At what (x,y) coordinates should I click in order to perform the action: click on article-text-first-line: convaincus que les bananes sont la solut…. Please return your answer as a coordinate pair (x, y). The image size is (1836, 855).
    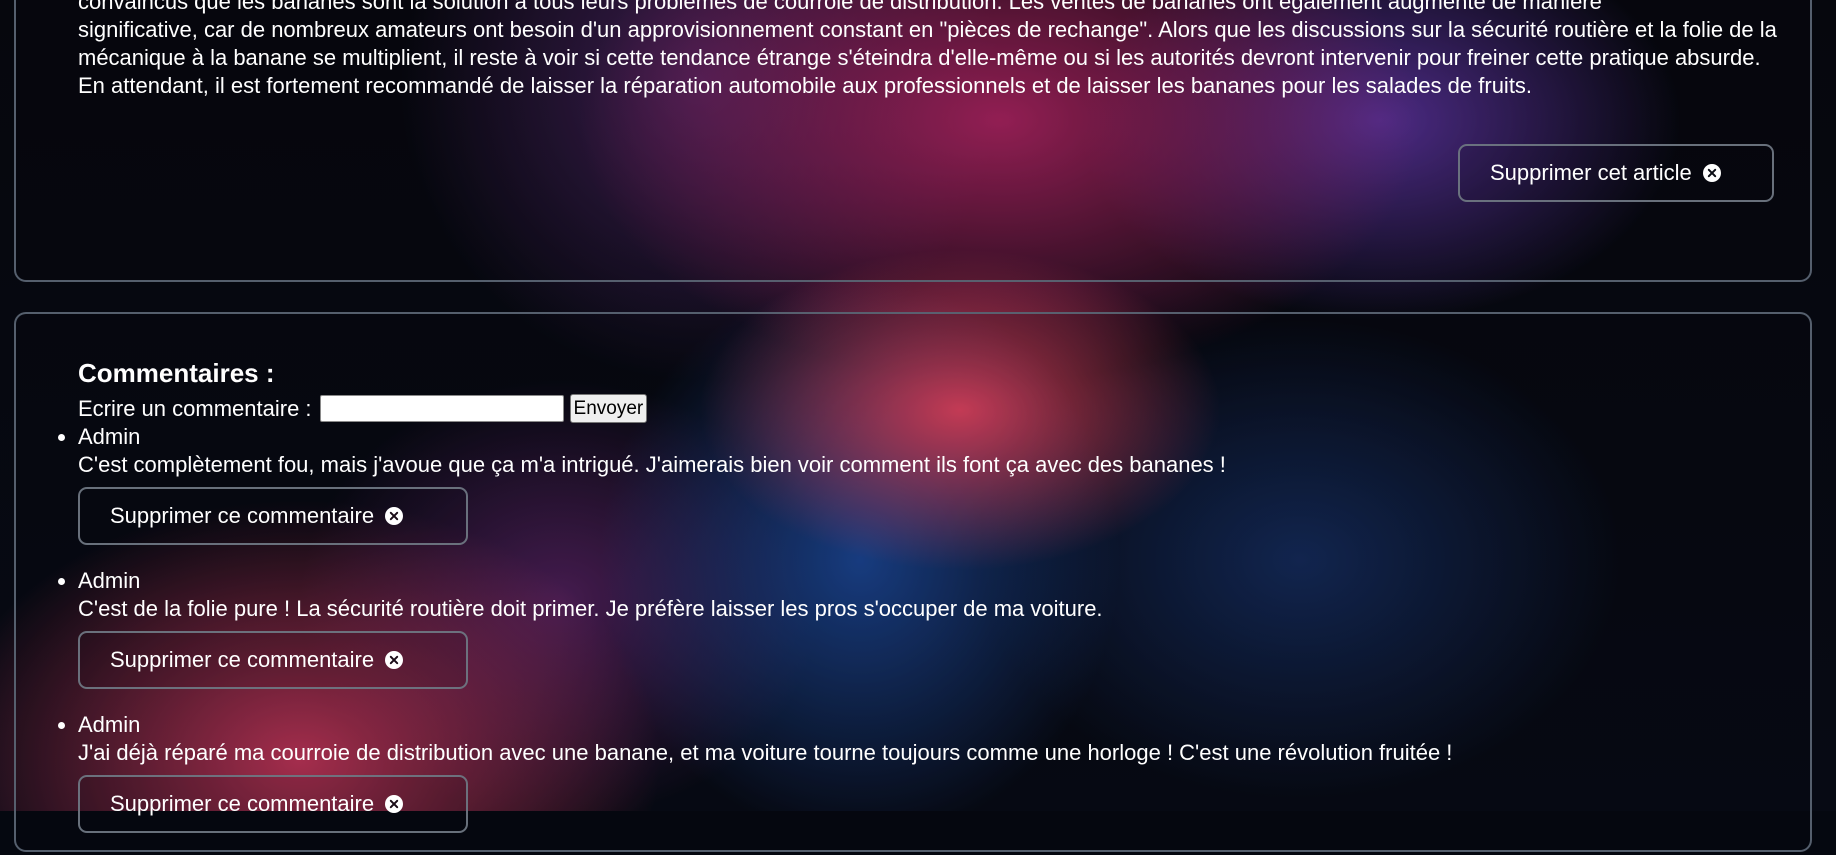
    Looking at the image, I should click on (840, 7).